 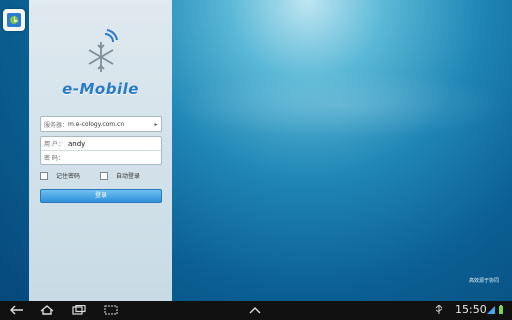 What do you see at coordinates (100, 89) in the screenshot?
I see `logo-text: e-Mobile` at bounding box center [100, 89].